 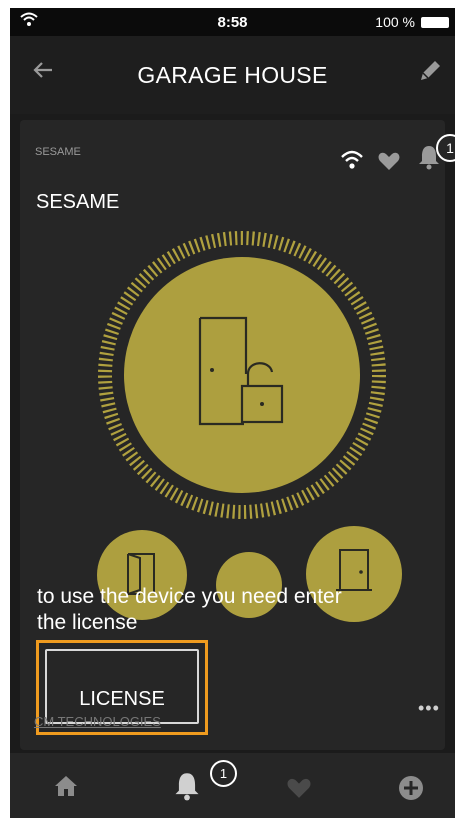 I want to click on battery-percentage: 100 %, so click(x=395, y=22).